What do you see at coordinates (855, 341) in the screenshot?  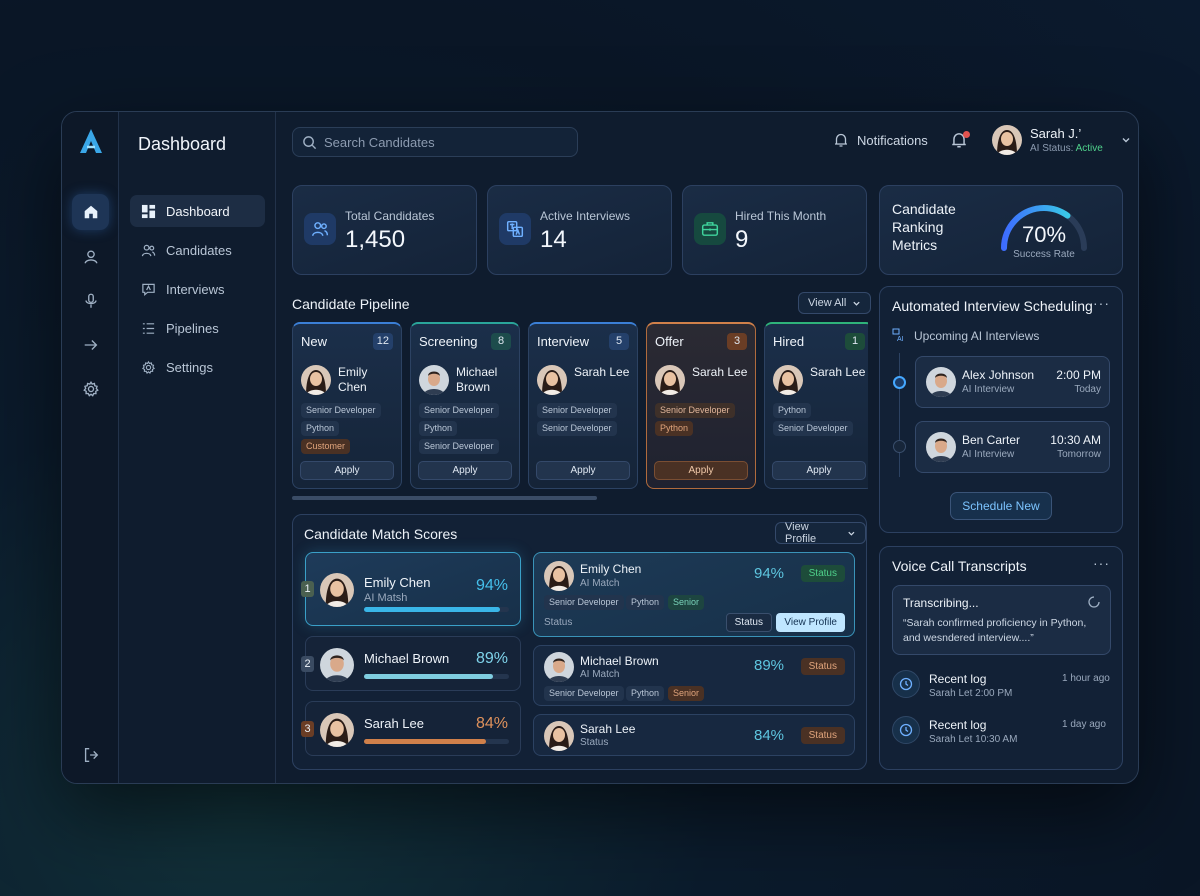 I see `column-count: 1` at bounding box center [855, 341].